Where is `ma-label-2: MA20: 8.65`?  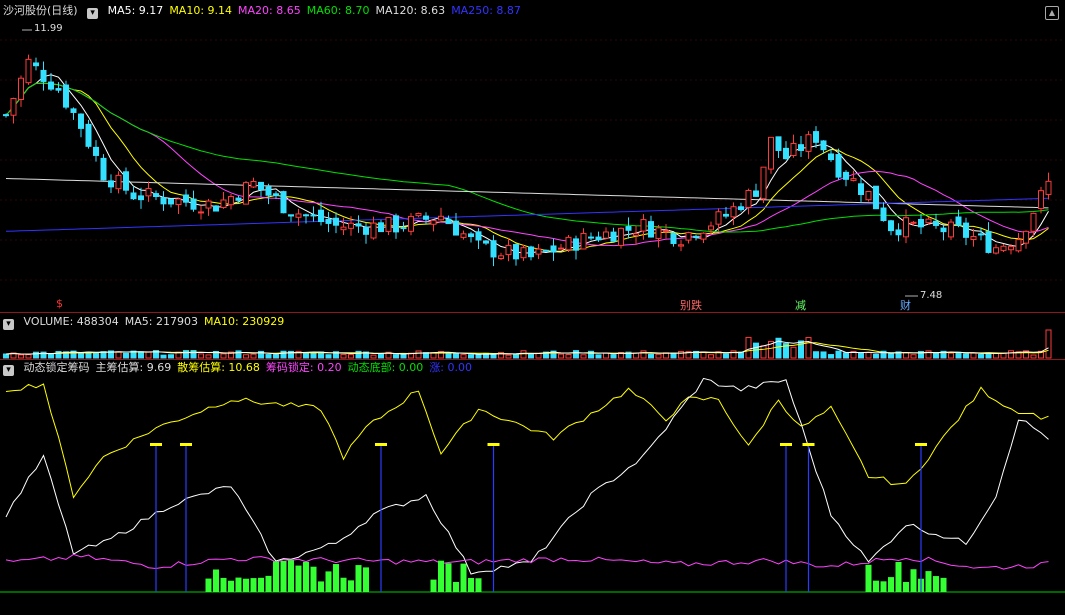
ma-label-2: MA20: 8.65 is located at coordinates (269, 10).